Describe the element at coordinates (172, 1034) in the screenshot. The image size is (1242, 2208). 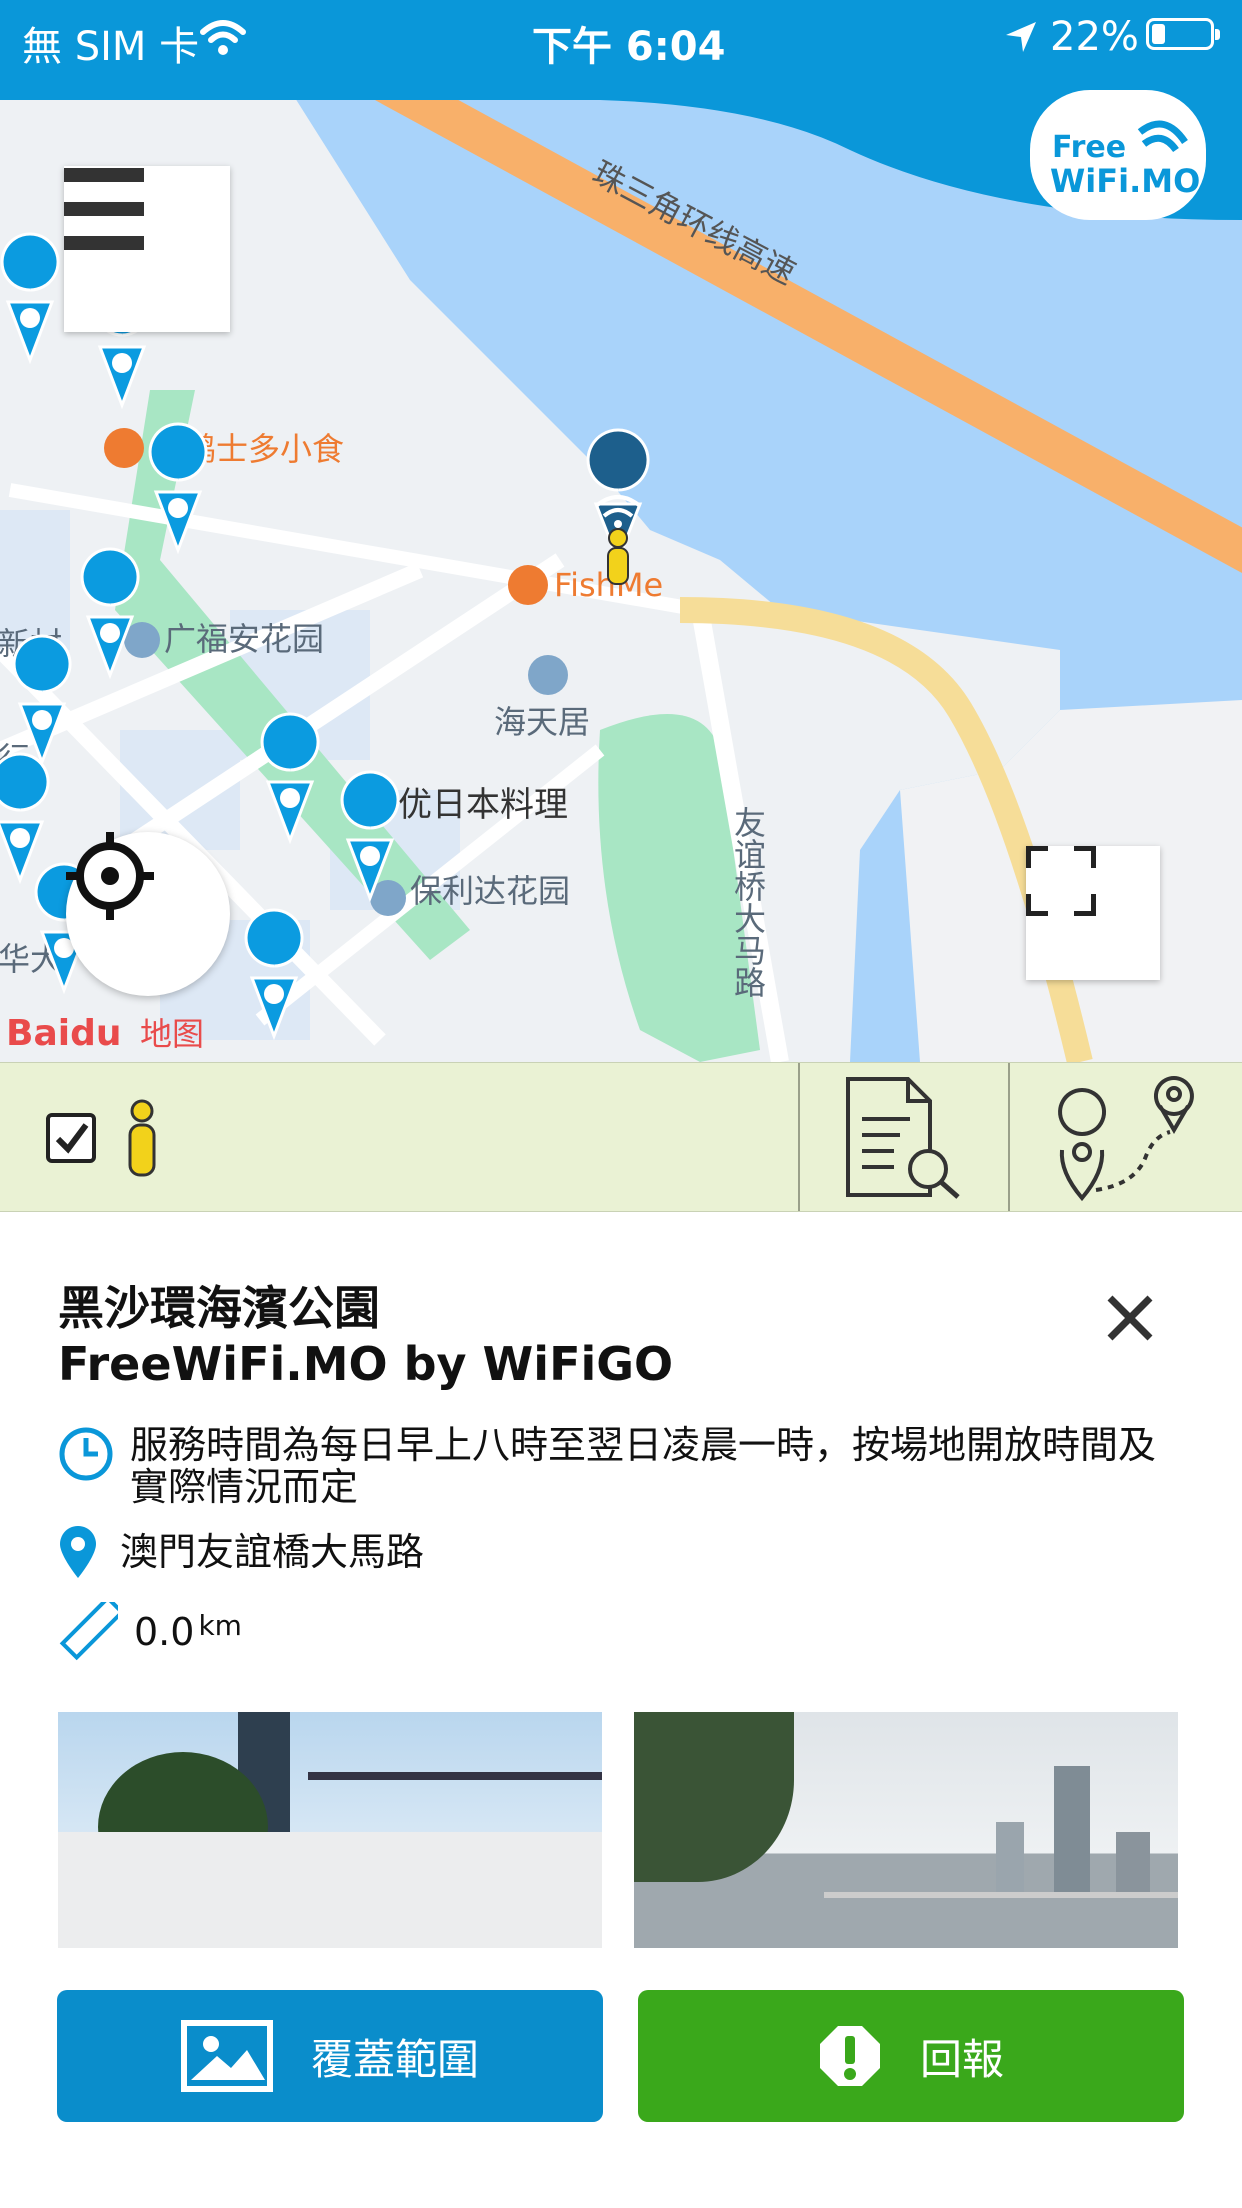
I see `baidu-map-label: 地图` at that location.